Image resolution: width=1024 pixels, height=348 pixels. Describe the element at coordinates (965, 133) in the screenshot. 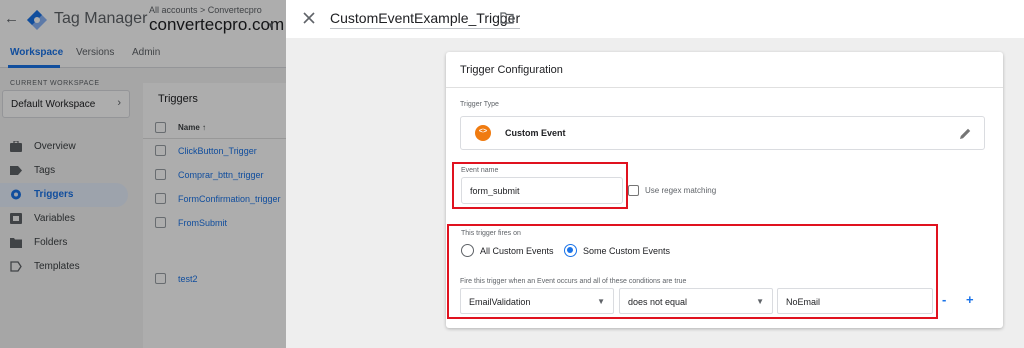

I see `pencil-icon` at that location.